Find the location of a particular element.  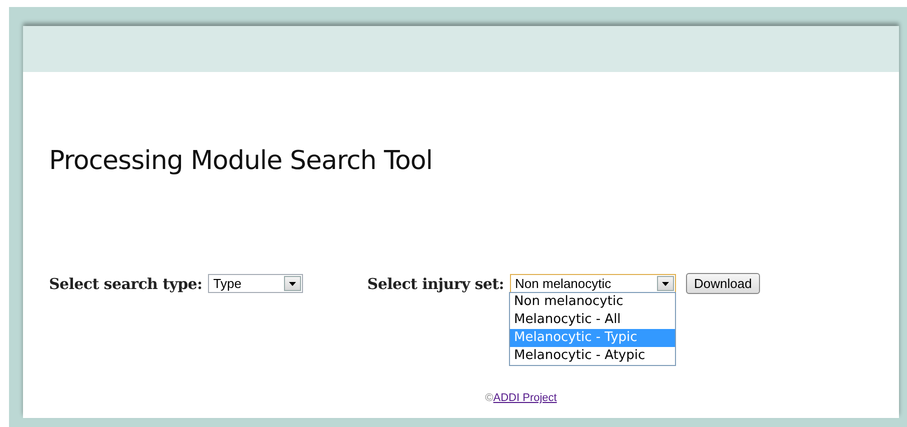

field-label: Select search type: is located at coordinates (125, 283).